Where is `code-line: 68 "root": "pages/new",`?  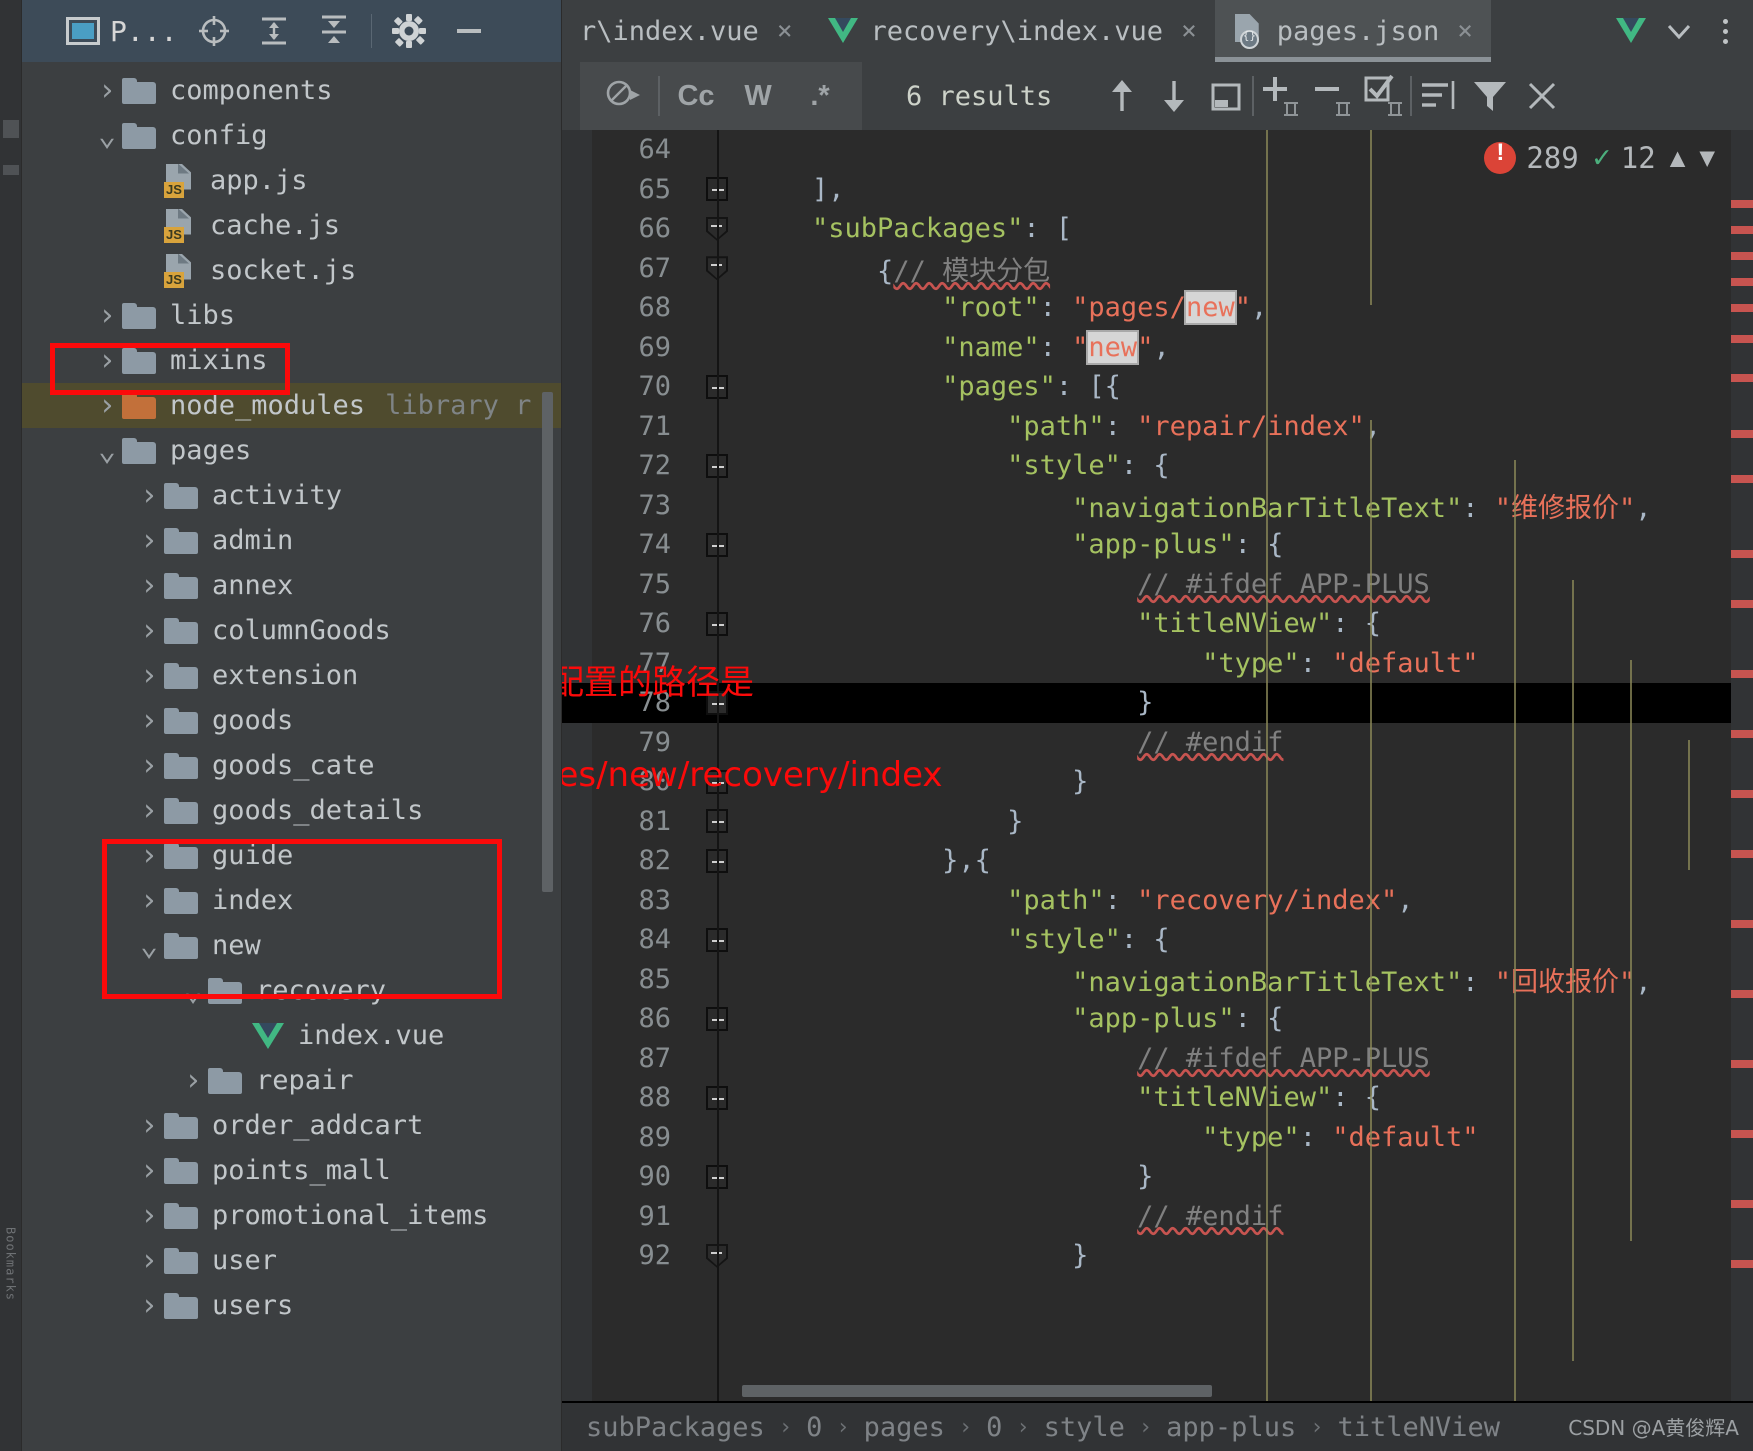
code-line: 68 "root": "pages/new", is located at coordinates (1157, 308).